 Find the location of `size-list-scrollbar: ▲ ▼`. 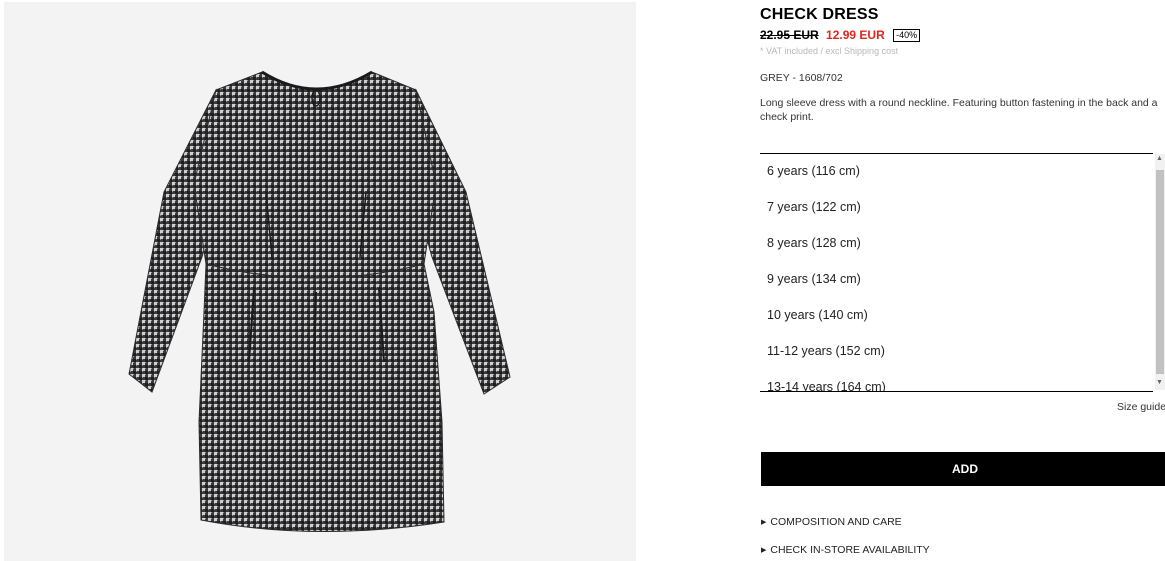

size-list-scrollbar: ▲ ▼ is located at coordinates (1160, 272).